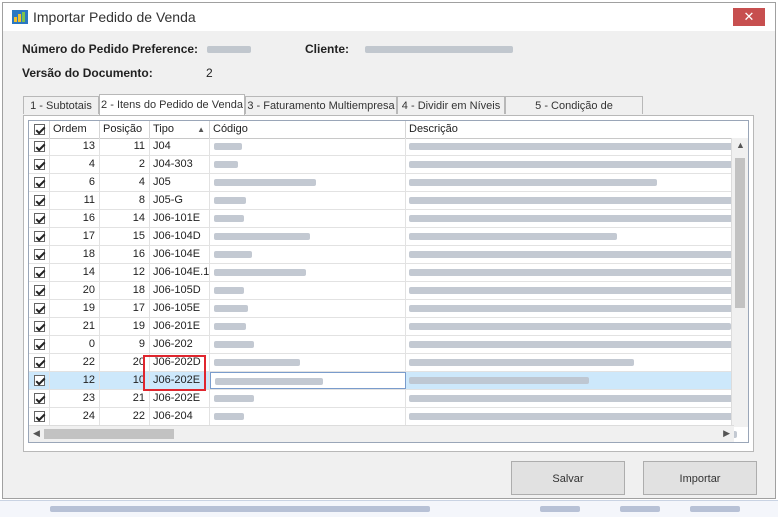 Image resolution: width=778 pixels, height=517 pixels. Describe the element at coordinates (125, 308) in the screenshot. I see `cell-posicao: 17` at that location.